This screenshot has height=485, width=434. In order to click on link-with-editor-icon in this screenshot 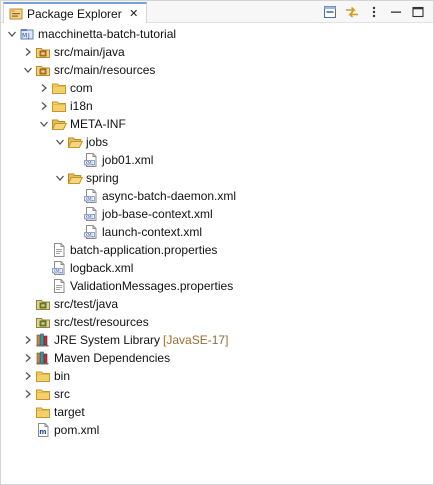, I will do `click(352, 12)`.